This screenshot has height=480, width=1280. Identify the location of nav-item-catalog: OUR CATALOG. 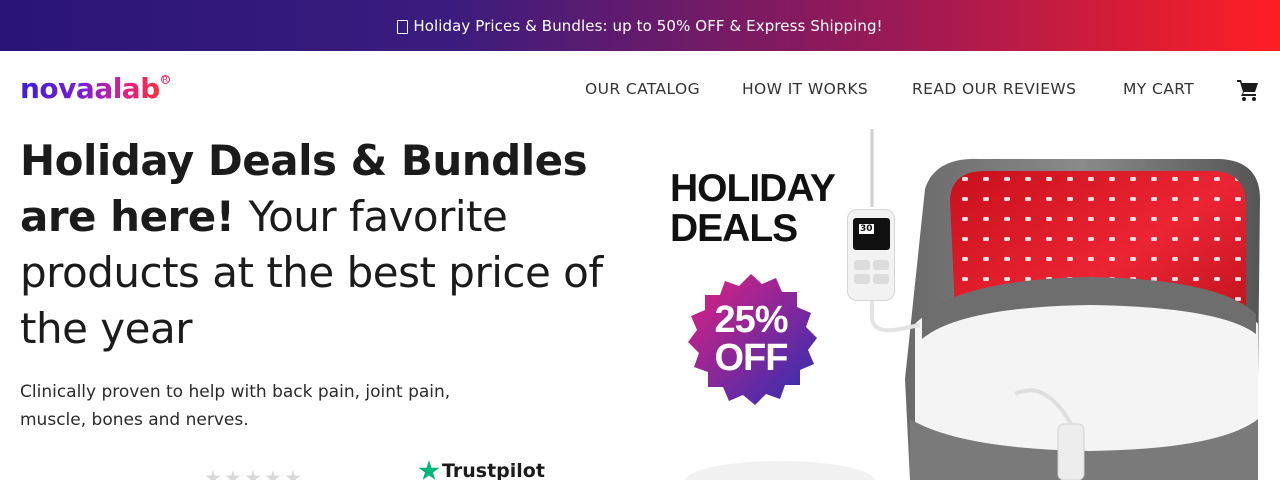
(642, 89).